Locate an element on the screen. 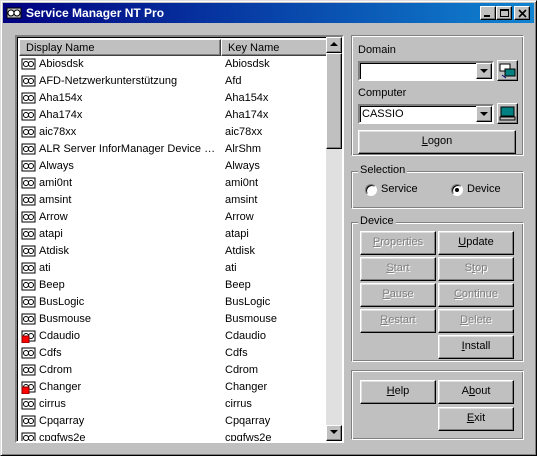 This screenshot has width=537, height=456. key-name-cell: Beep is located at coordinates (238, 285).